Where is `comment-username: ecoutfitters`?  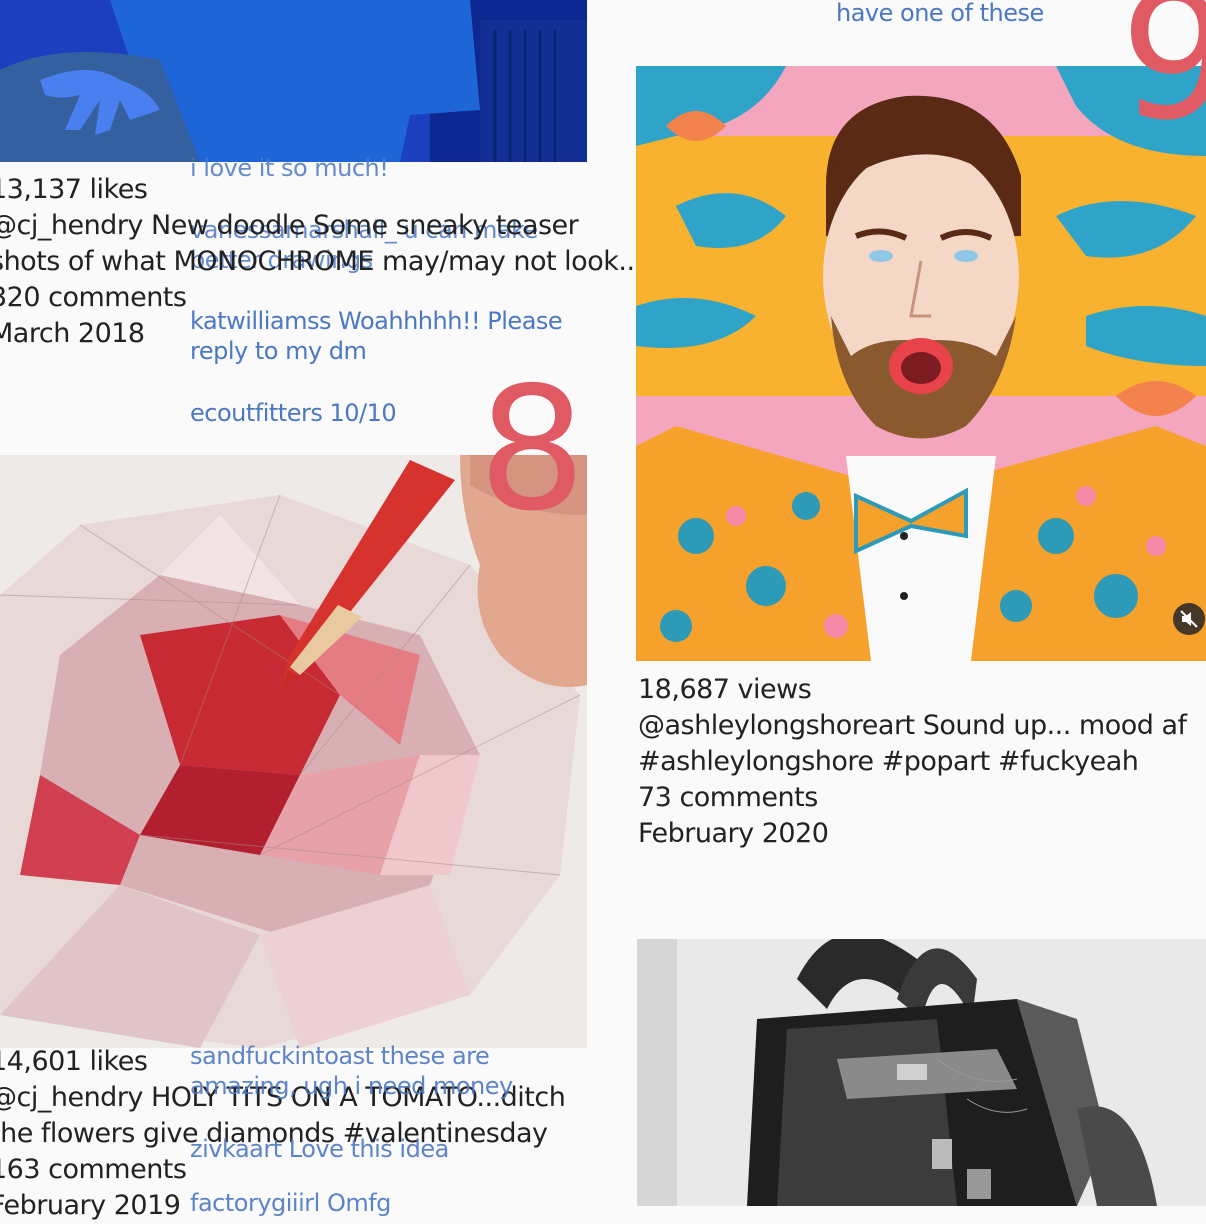
comment-username: ecoutfitters is located at coordinates (256, 413).